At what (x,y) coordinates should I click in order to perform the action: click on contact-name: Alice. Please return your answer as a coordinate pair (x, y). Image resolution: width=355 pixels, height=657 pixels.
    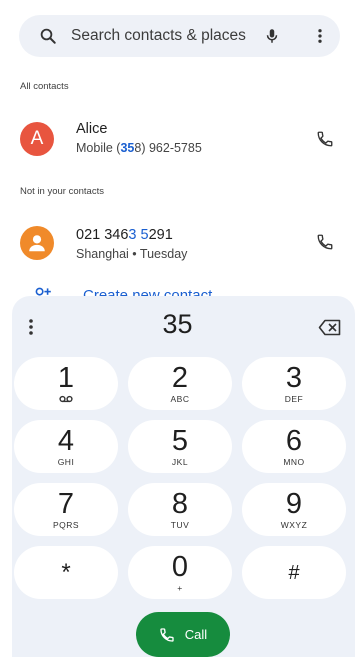
    Looking at the image, I should click on (92, 129).